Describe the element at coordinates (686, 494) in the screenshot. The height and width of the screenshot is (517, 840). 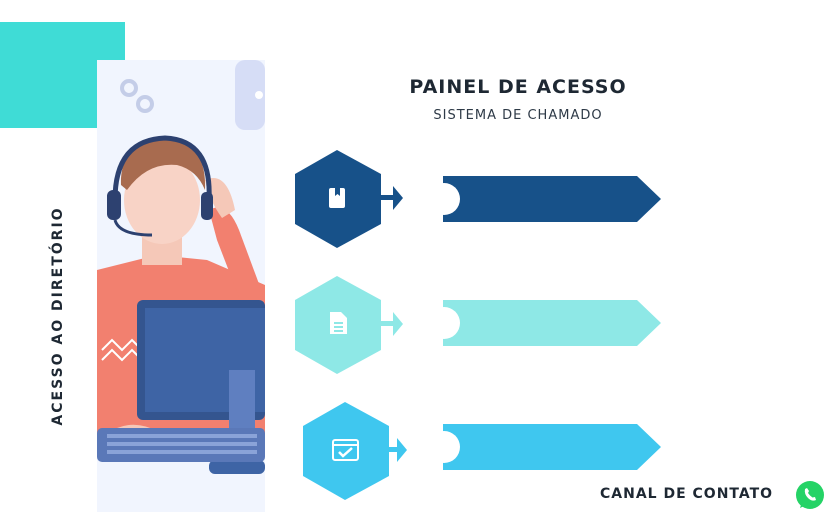
I see `contact-channel-label: CANAL DE CONTATO` at that location.